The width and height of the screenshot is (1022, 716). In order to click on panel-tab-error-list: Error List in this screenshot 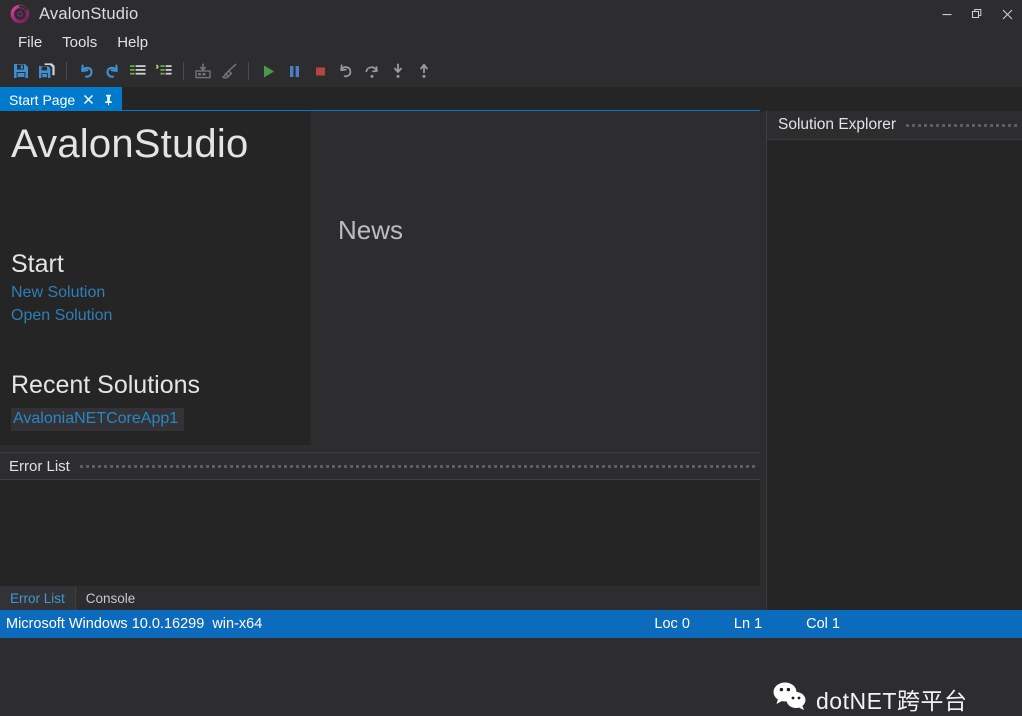, I will do `click(38, 598)`.